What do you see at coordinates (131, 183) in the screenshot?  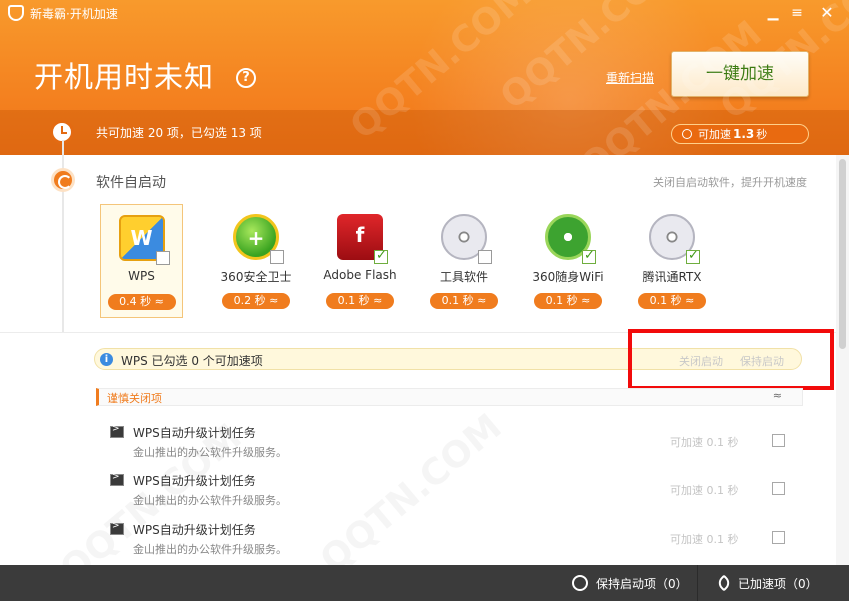 I see `section-title: 软件自启动` at bounding box center [131, 183].